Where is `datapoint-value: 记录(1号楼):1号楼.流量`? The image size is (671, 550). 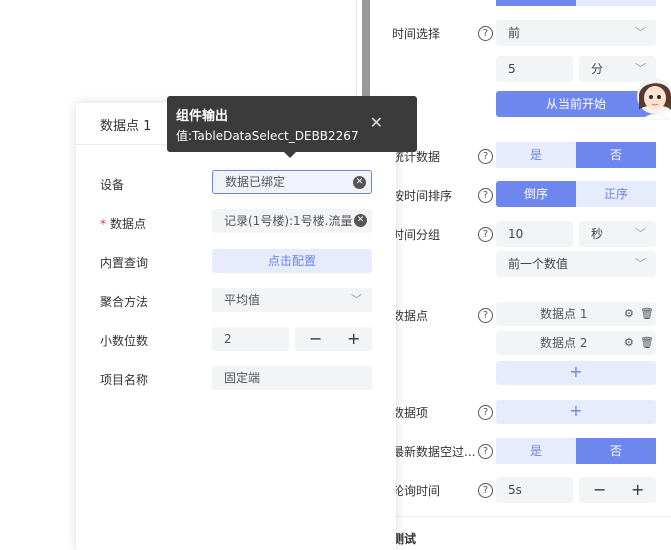
datapoint-value: 记录(1号楼):1号楼.流量 is located at coordinates (288, 221).